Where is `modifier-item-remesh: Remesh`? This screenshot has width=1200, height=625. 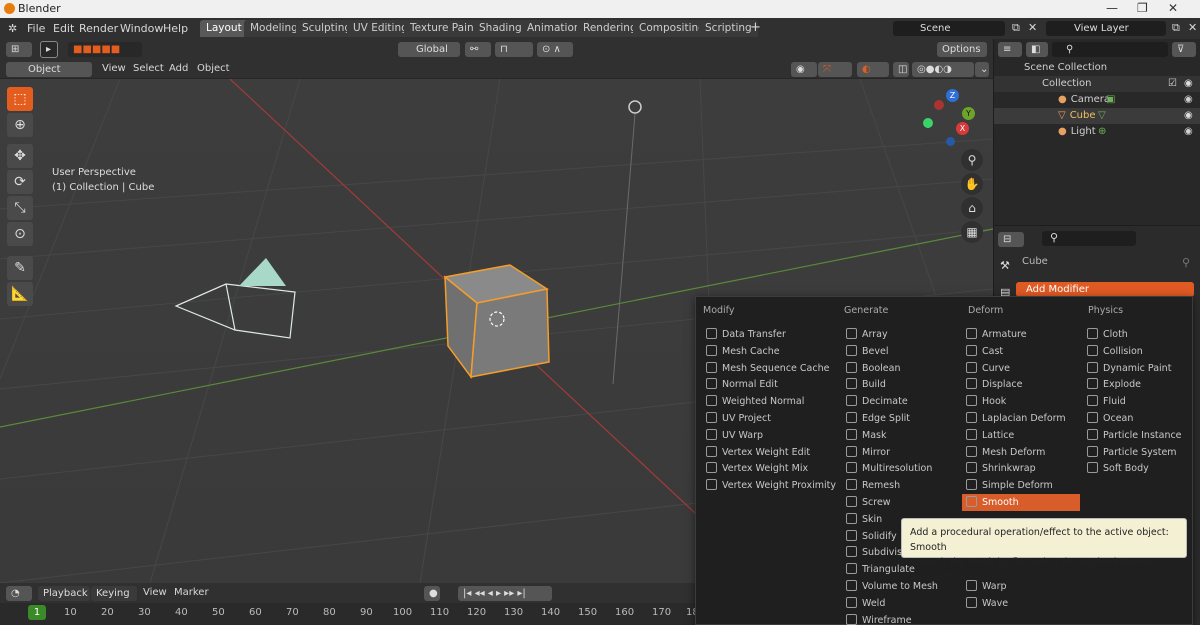 modifier-item-remesh: Remesh is located at coordinates (901, 485).